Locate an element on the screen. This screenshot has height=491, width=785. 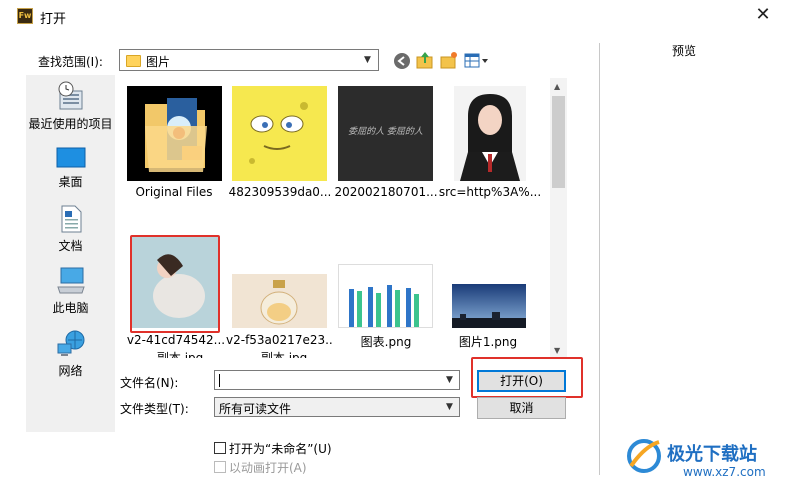
watermark-logo-icon is located at coordinates (644, 455).